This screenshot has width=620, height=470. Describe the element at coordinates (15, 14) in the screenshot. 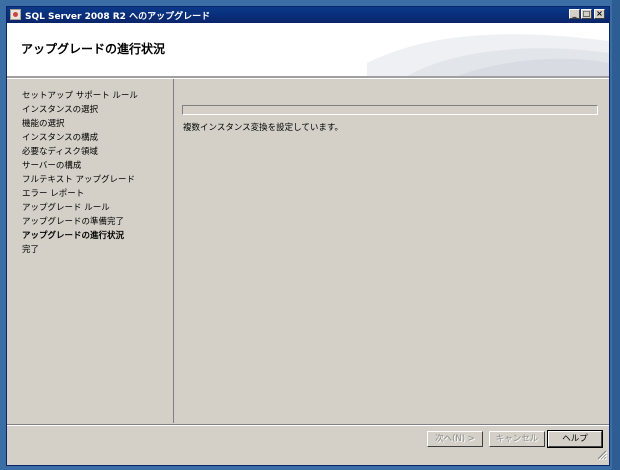

I see `sql-server-app-icon` at that location.